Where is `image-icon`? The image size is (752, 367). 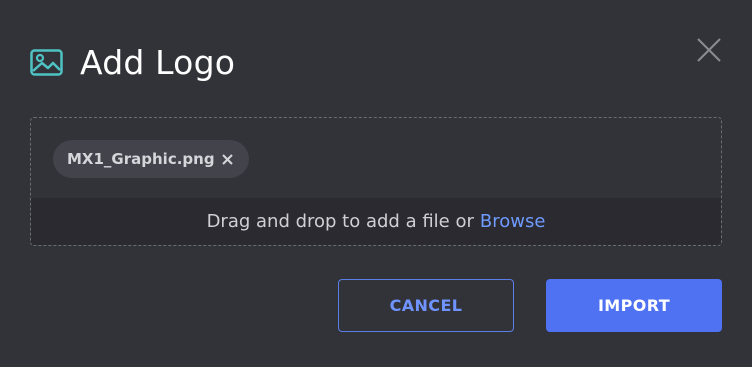
image-icon is located at coordinates (46, 62).